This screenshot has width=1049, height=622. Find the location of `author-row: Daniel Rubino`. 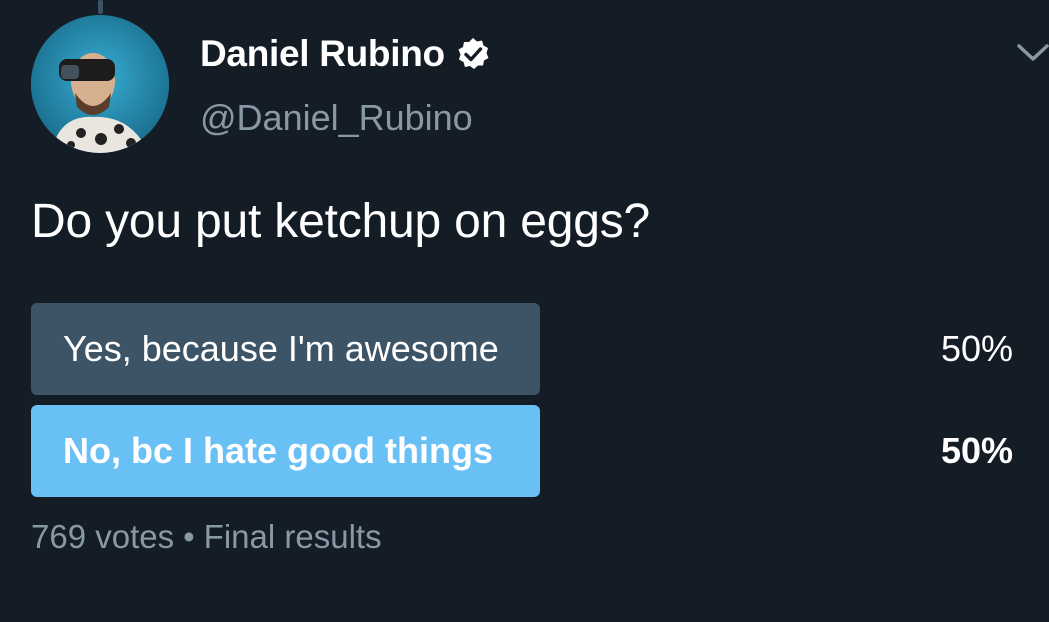

author-row: Daniel Rubino is located at coordinates (345, 54).